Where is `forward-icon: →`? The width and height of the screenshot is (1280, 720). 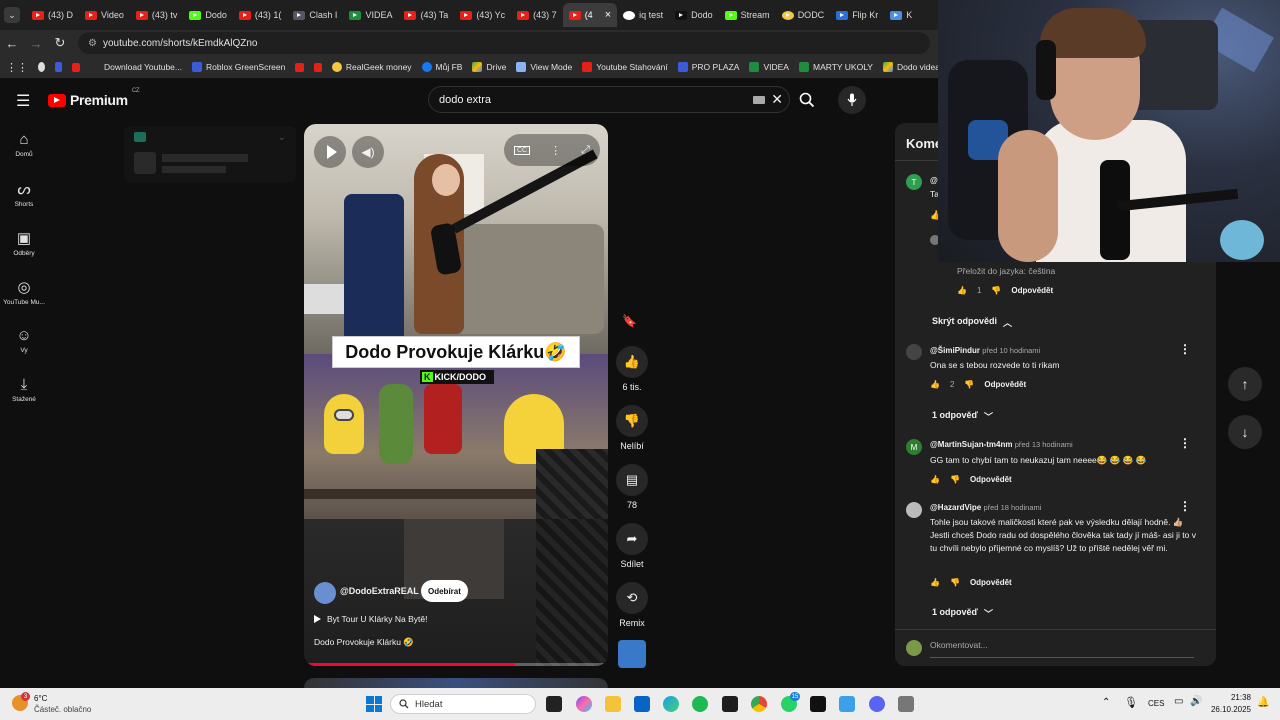
forward-icon: → is located at coordinates (36, 43).